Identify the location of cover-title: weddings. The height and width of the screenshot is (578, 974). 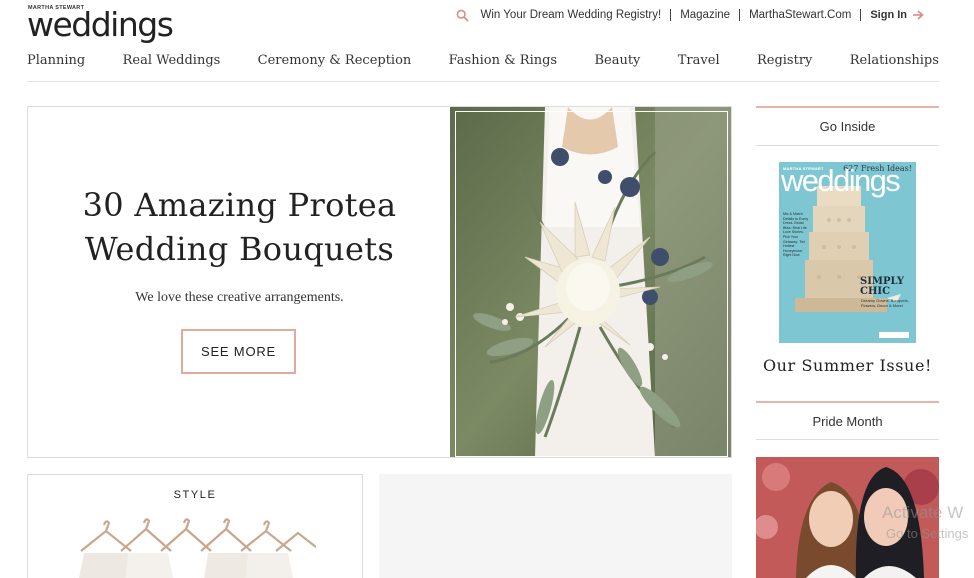
(841, 180).